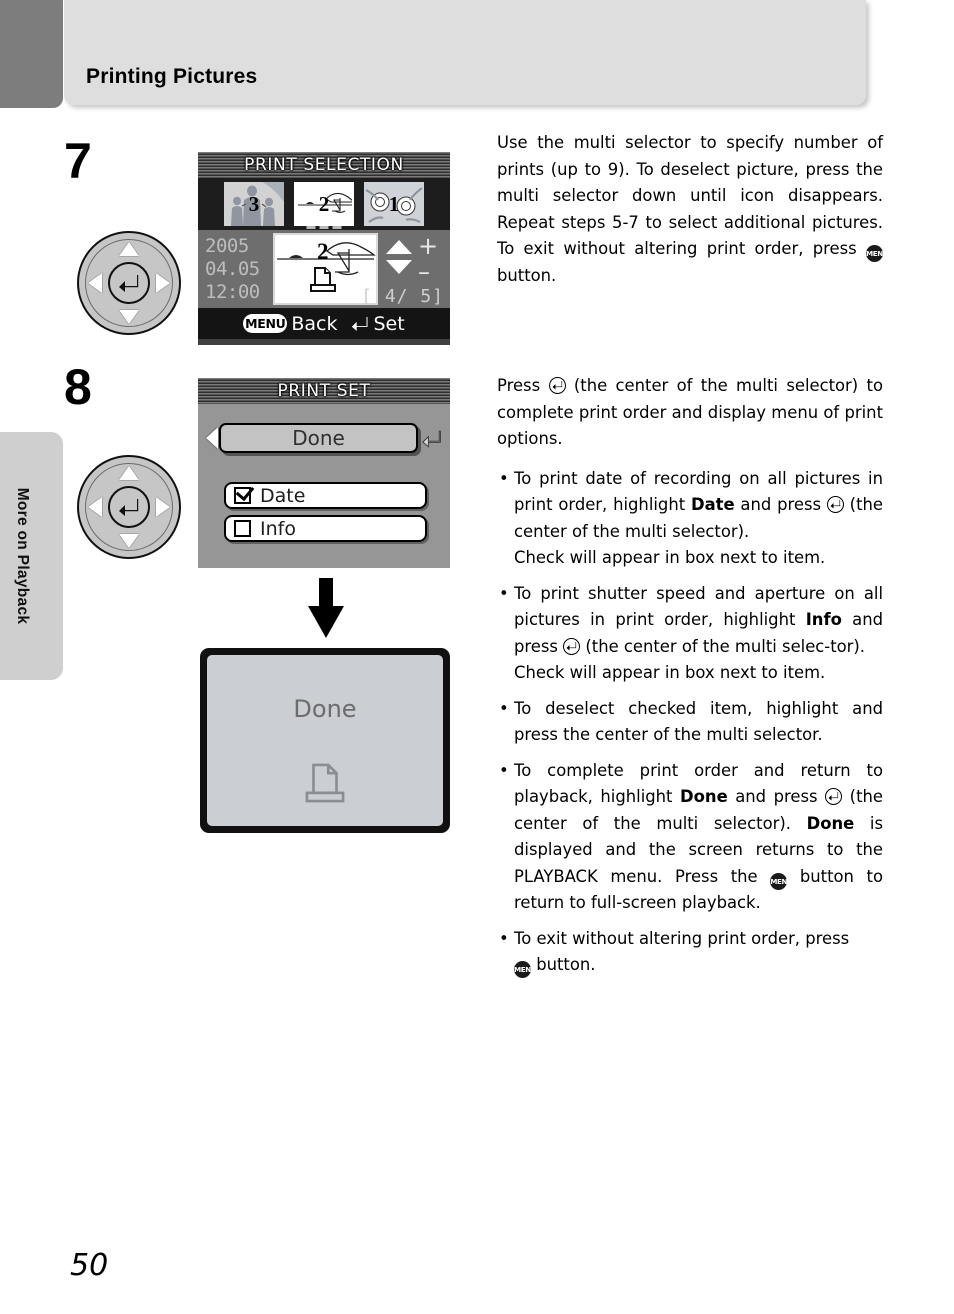 The height and width of the screenshot is (1314, 954). I want to click on lcd-title-text: PRINT SET, so click(324, 391).